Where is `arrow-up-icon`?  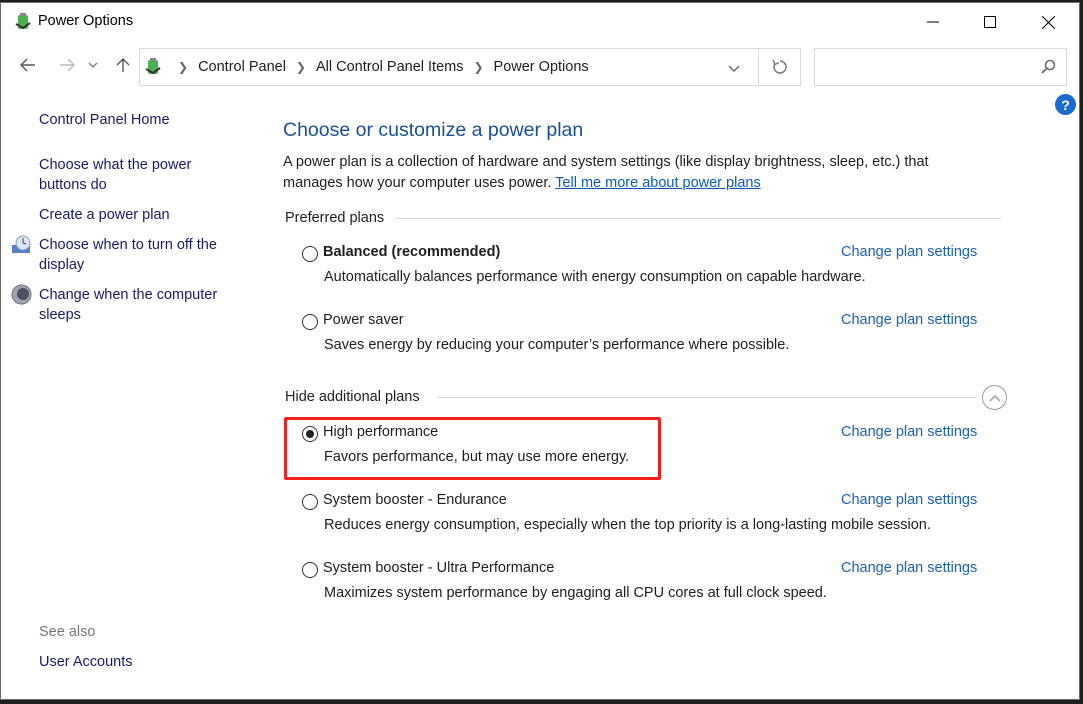 arrow-up-icon is located at coordinates (123, 65).